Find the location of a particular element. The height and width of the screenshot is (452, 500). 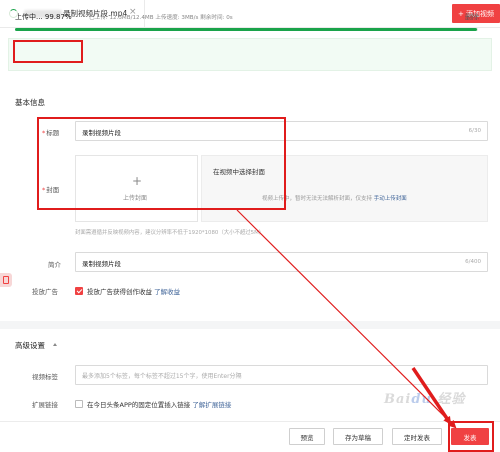

intro-input-value: 录制视频片段 is located at coordinates (101, 264).